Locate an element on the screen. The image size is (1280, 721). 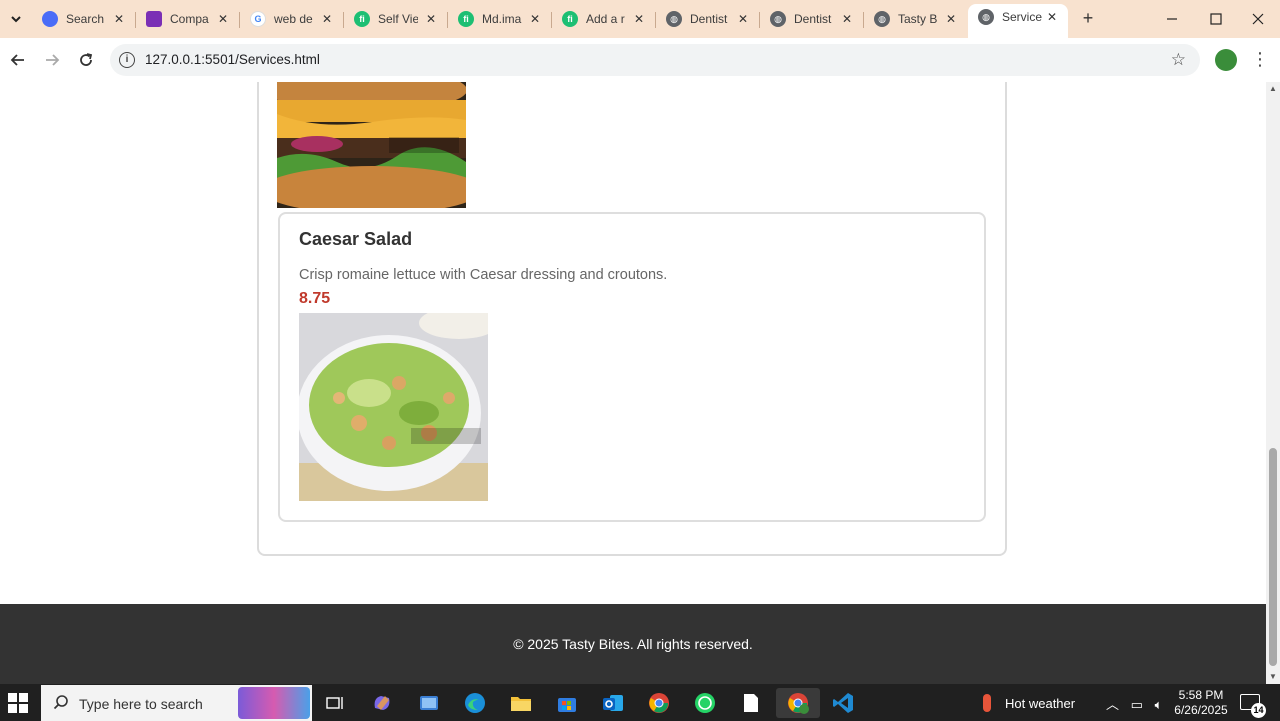
system-tray: ︿ ▭ 🔈︎ is located at coordinates (1134, 703).